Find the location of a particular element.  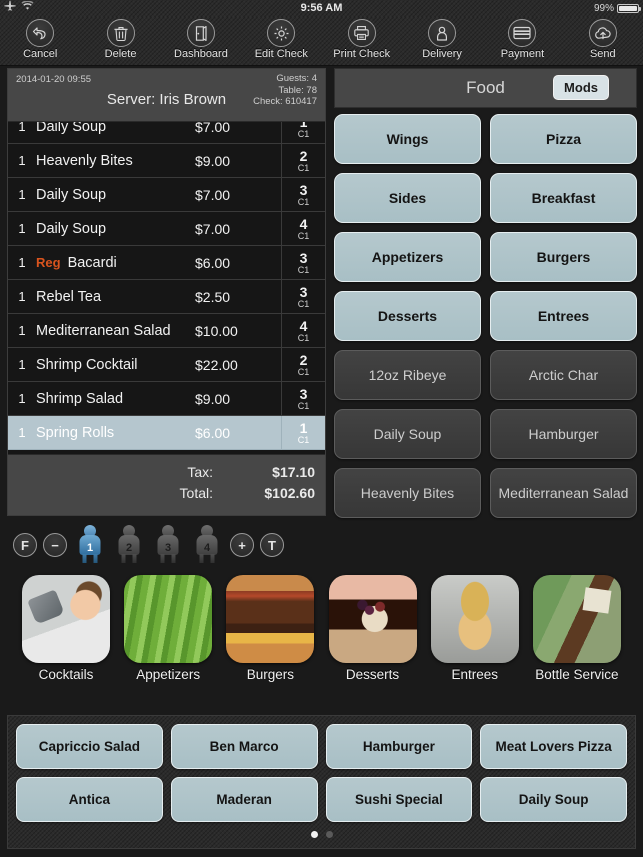

quick-item-maderan: Maderan is located at coordinates (244, 799).